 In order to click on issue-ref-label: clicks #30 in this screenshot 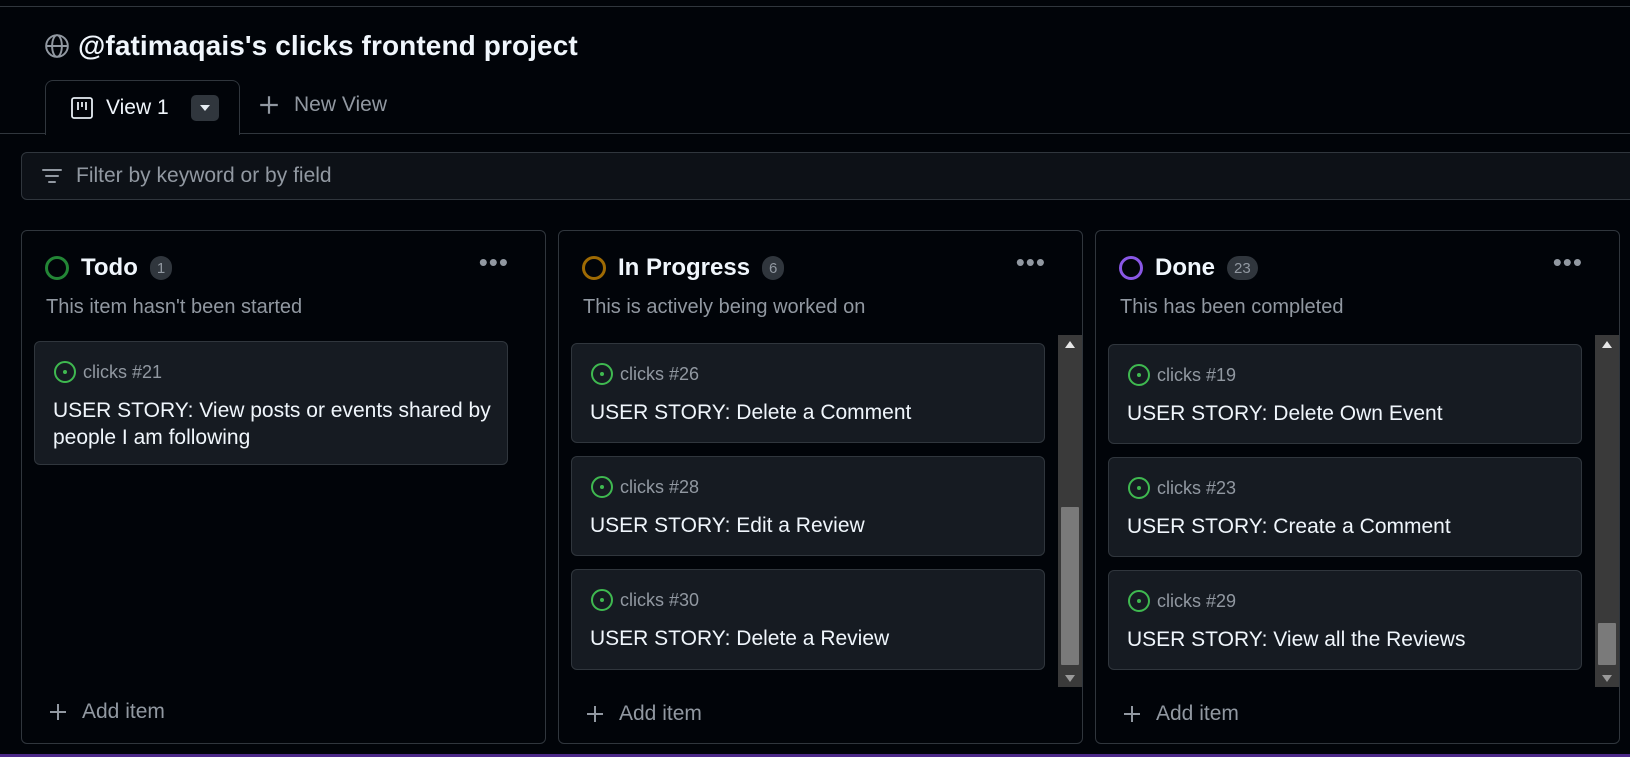, I will do `click(660, 599)`.